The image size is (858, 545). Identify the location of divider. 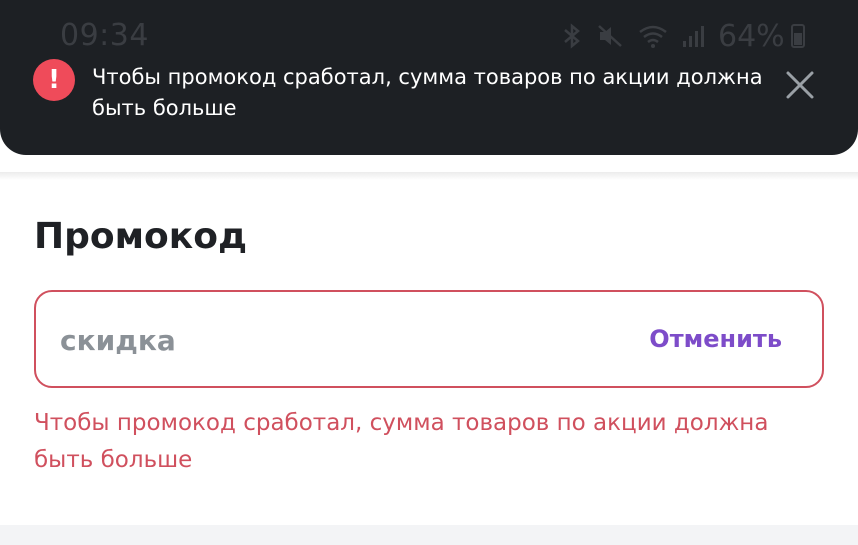
(429, 176).